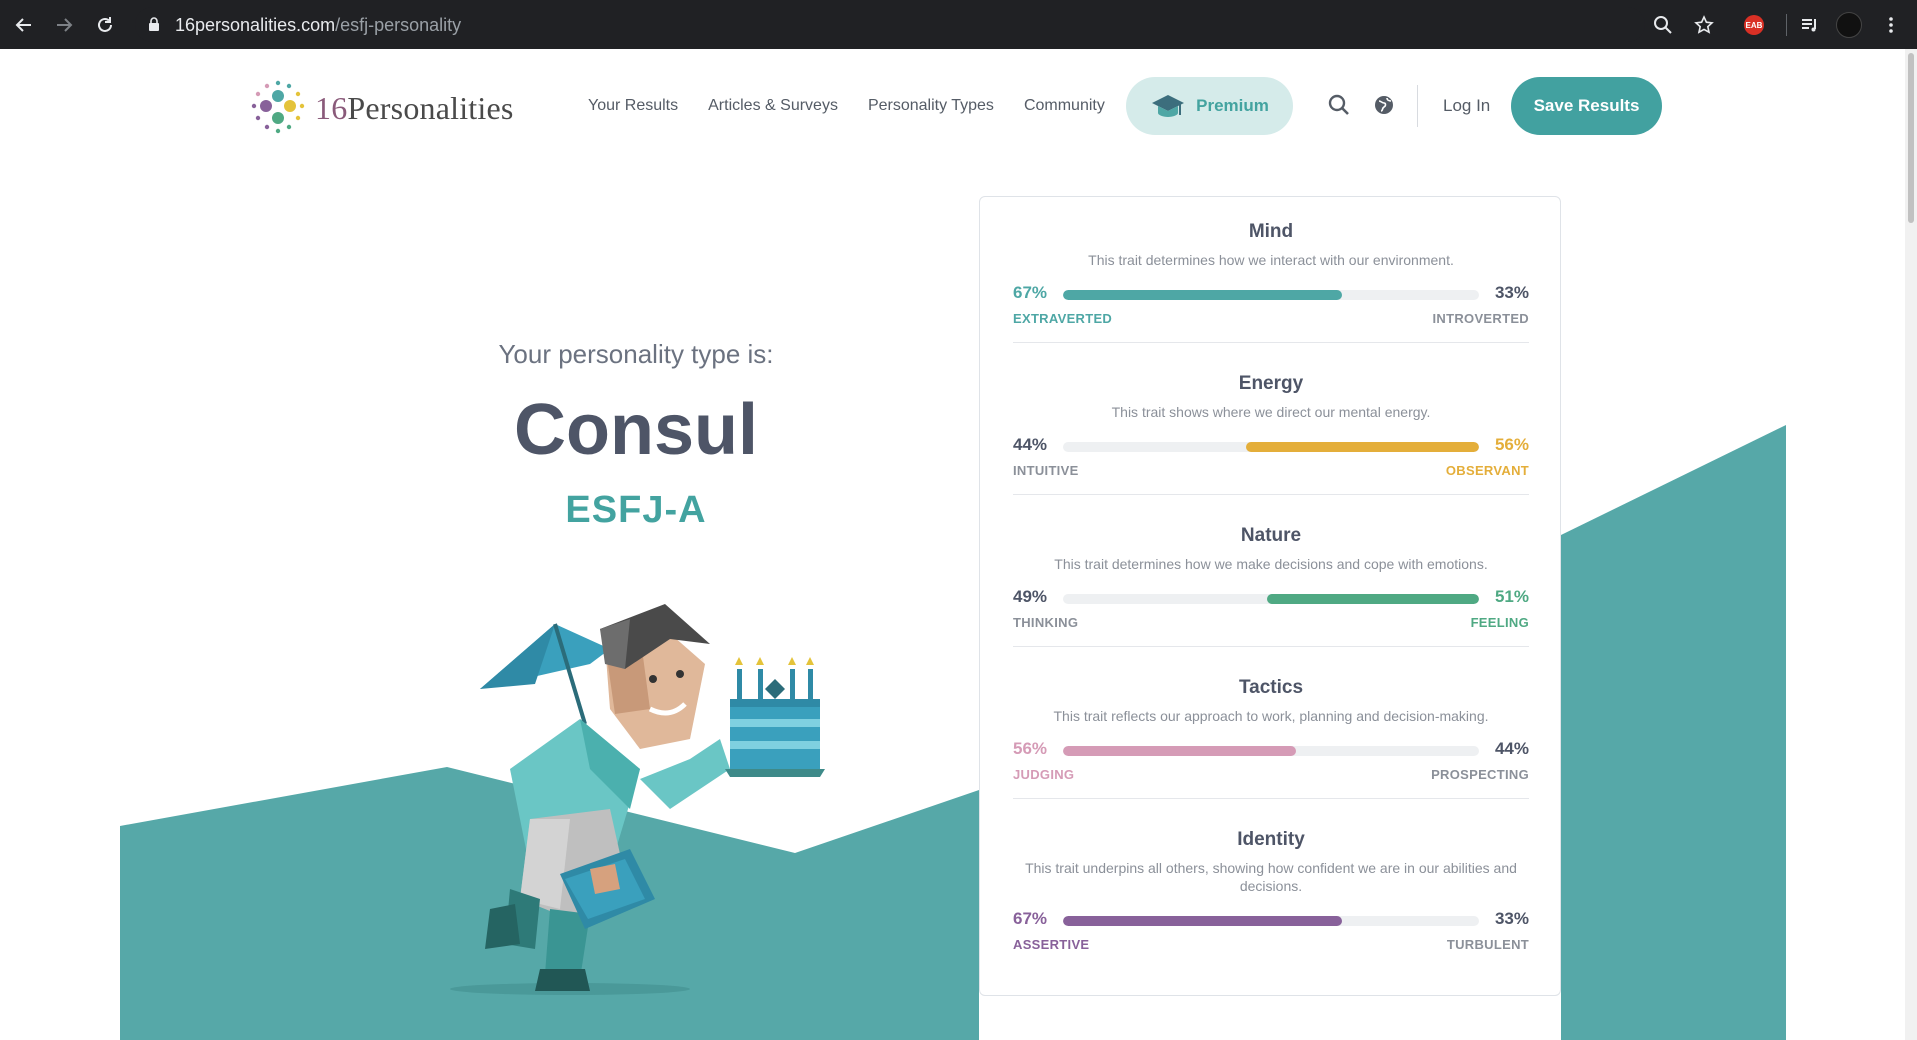  What do you see at coordinates (1232, 105) in the screenshot?
I see `premium-label: Premium` at bounding box center [1232, 105].